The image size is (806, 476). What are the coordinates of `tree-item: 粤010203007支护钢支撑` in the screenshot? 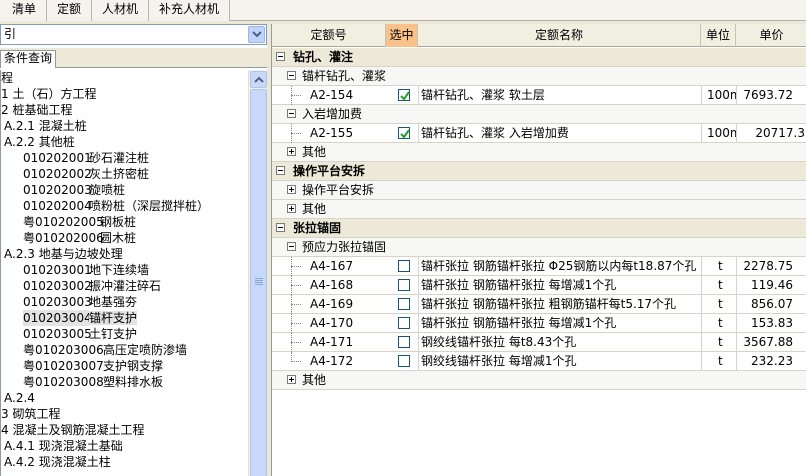 It's located at (93, 366).